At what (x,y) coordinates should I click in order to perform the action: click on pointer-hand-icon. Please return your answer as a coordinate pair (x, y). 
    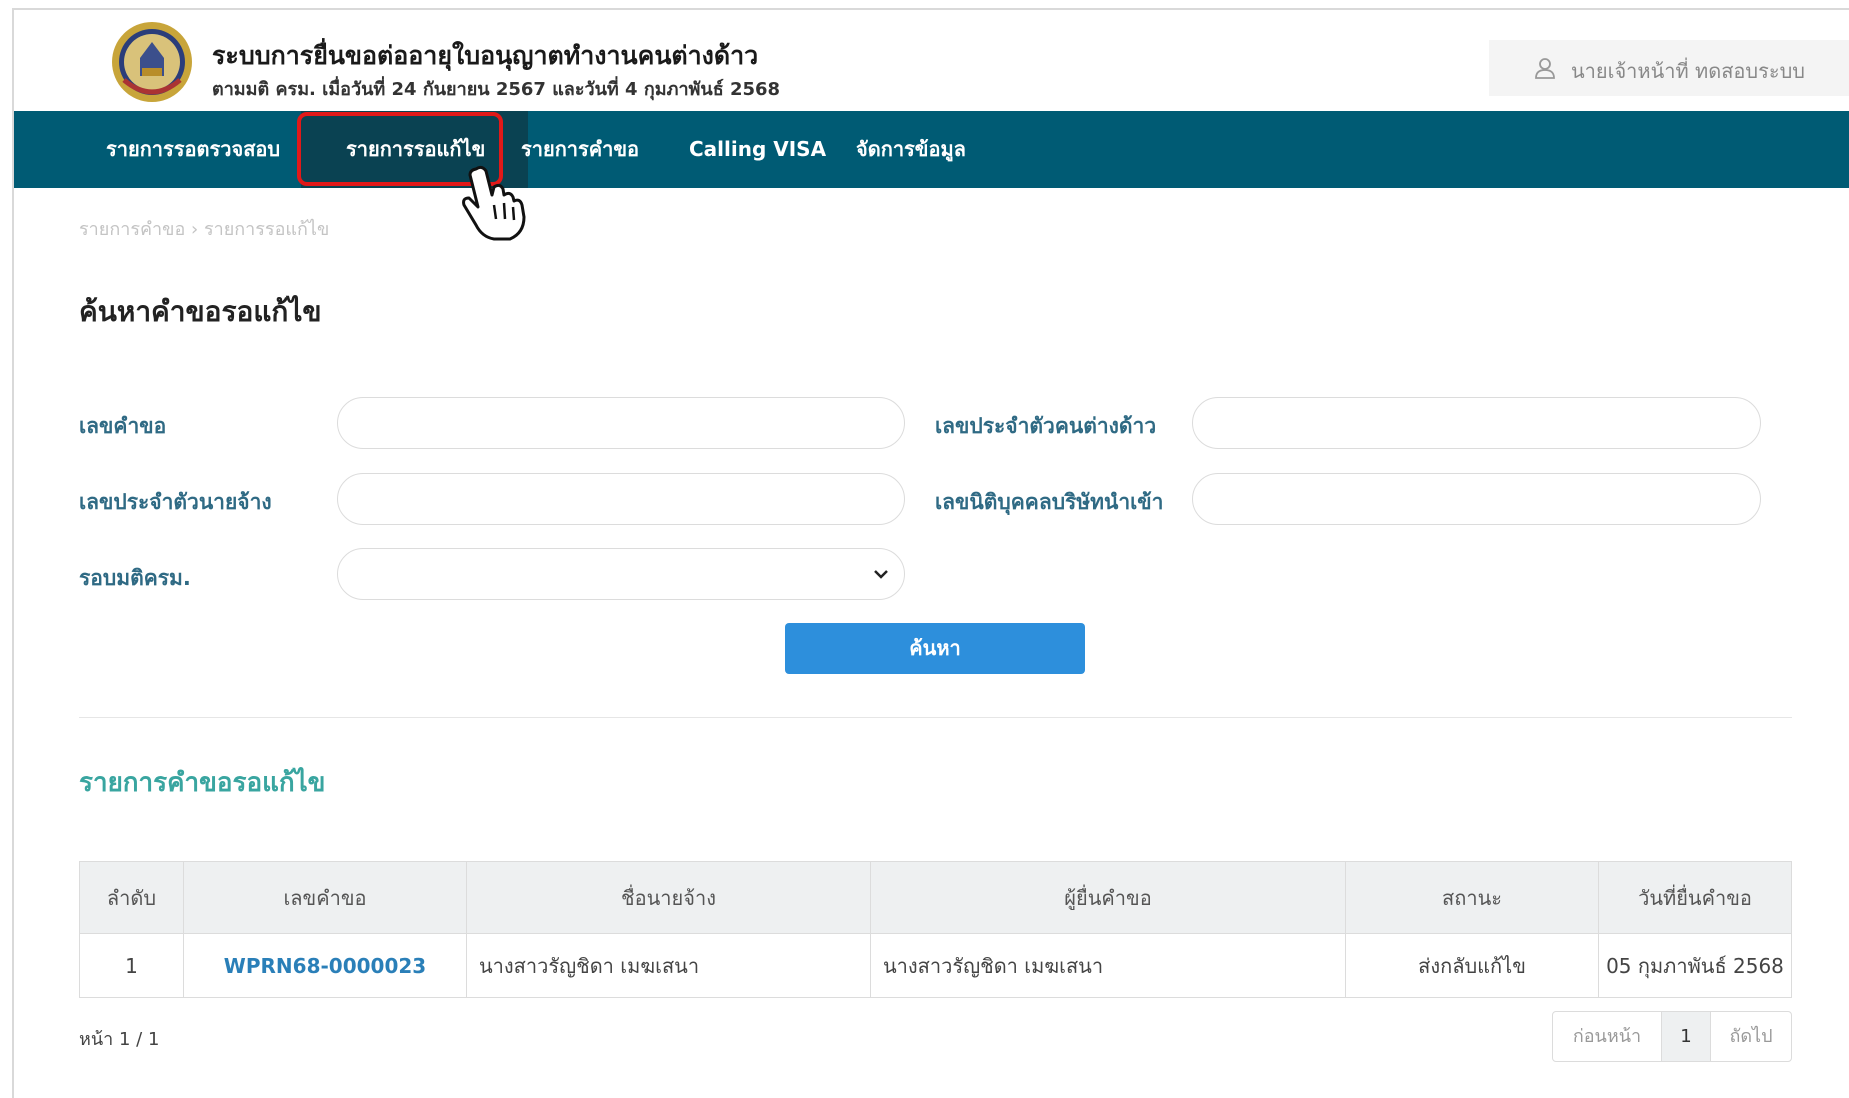
    Looking at the image, I should click on (494, 203).